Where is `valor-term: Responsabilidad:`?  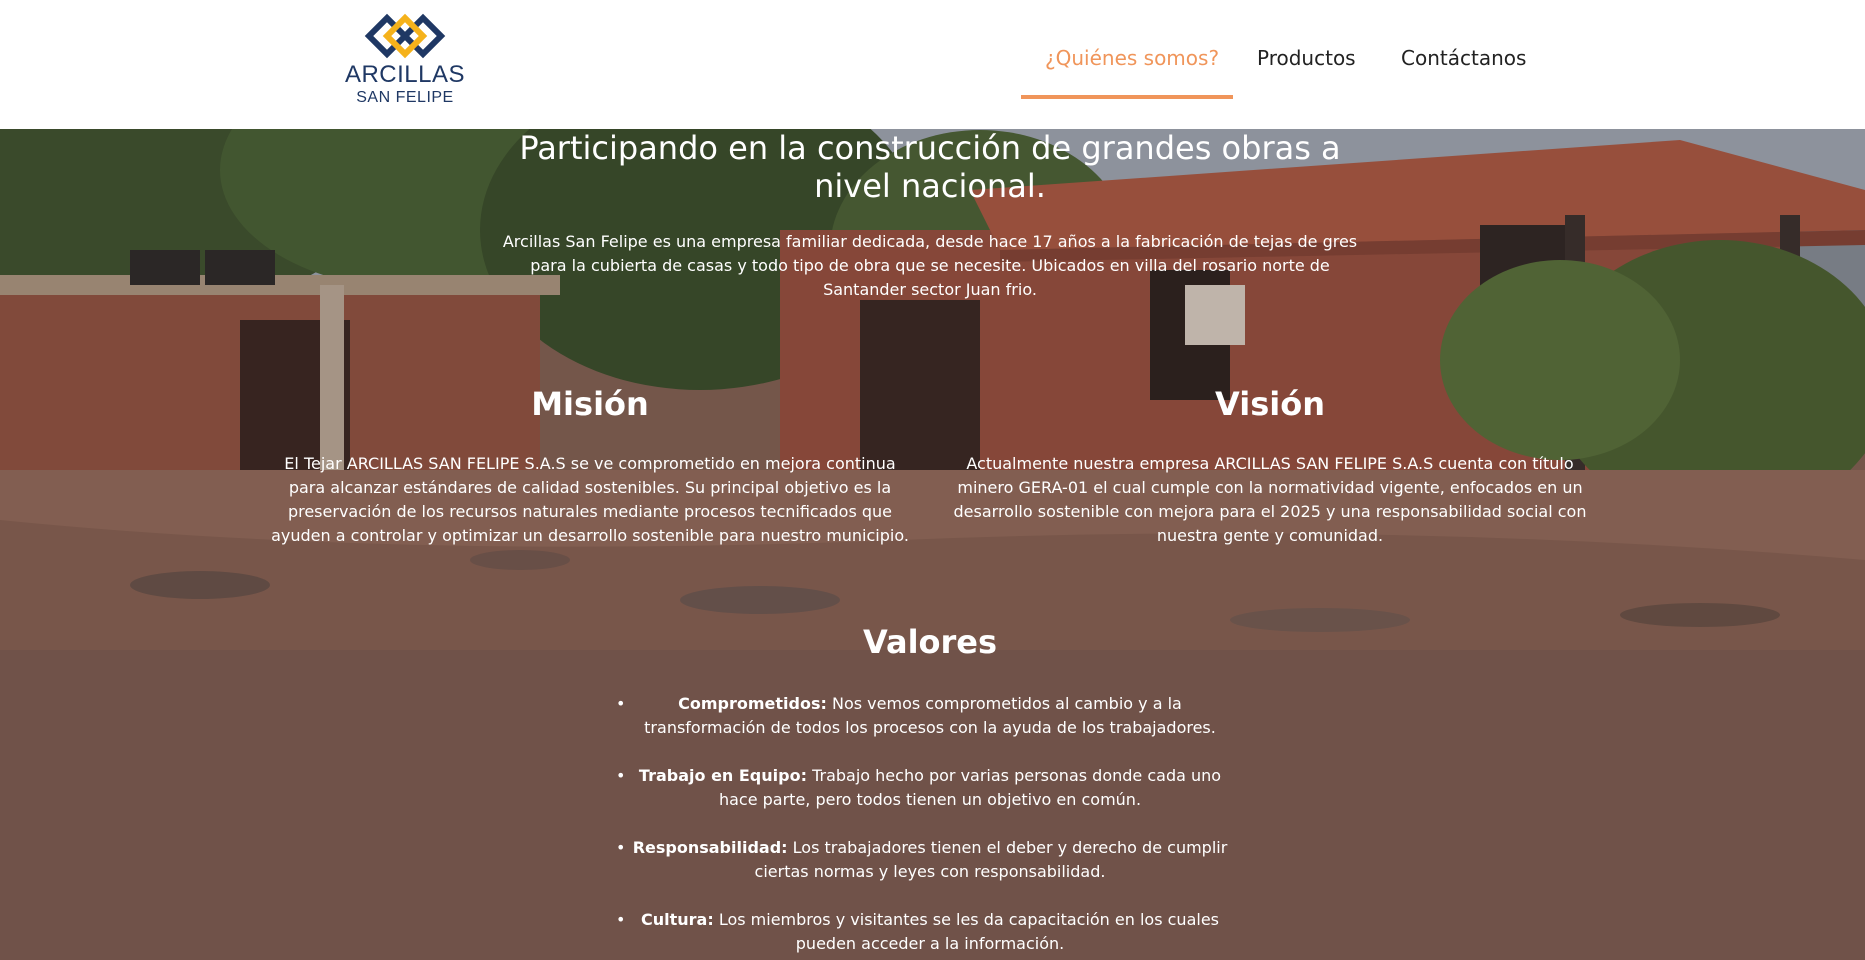
valor-term: Responsabilidad: is located at coordinates (710, 847).